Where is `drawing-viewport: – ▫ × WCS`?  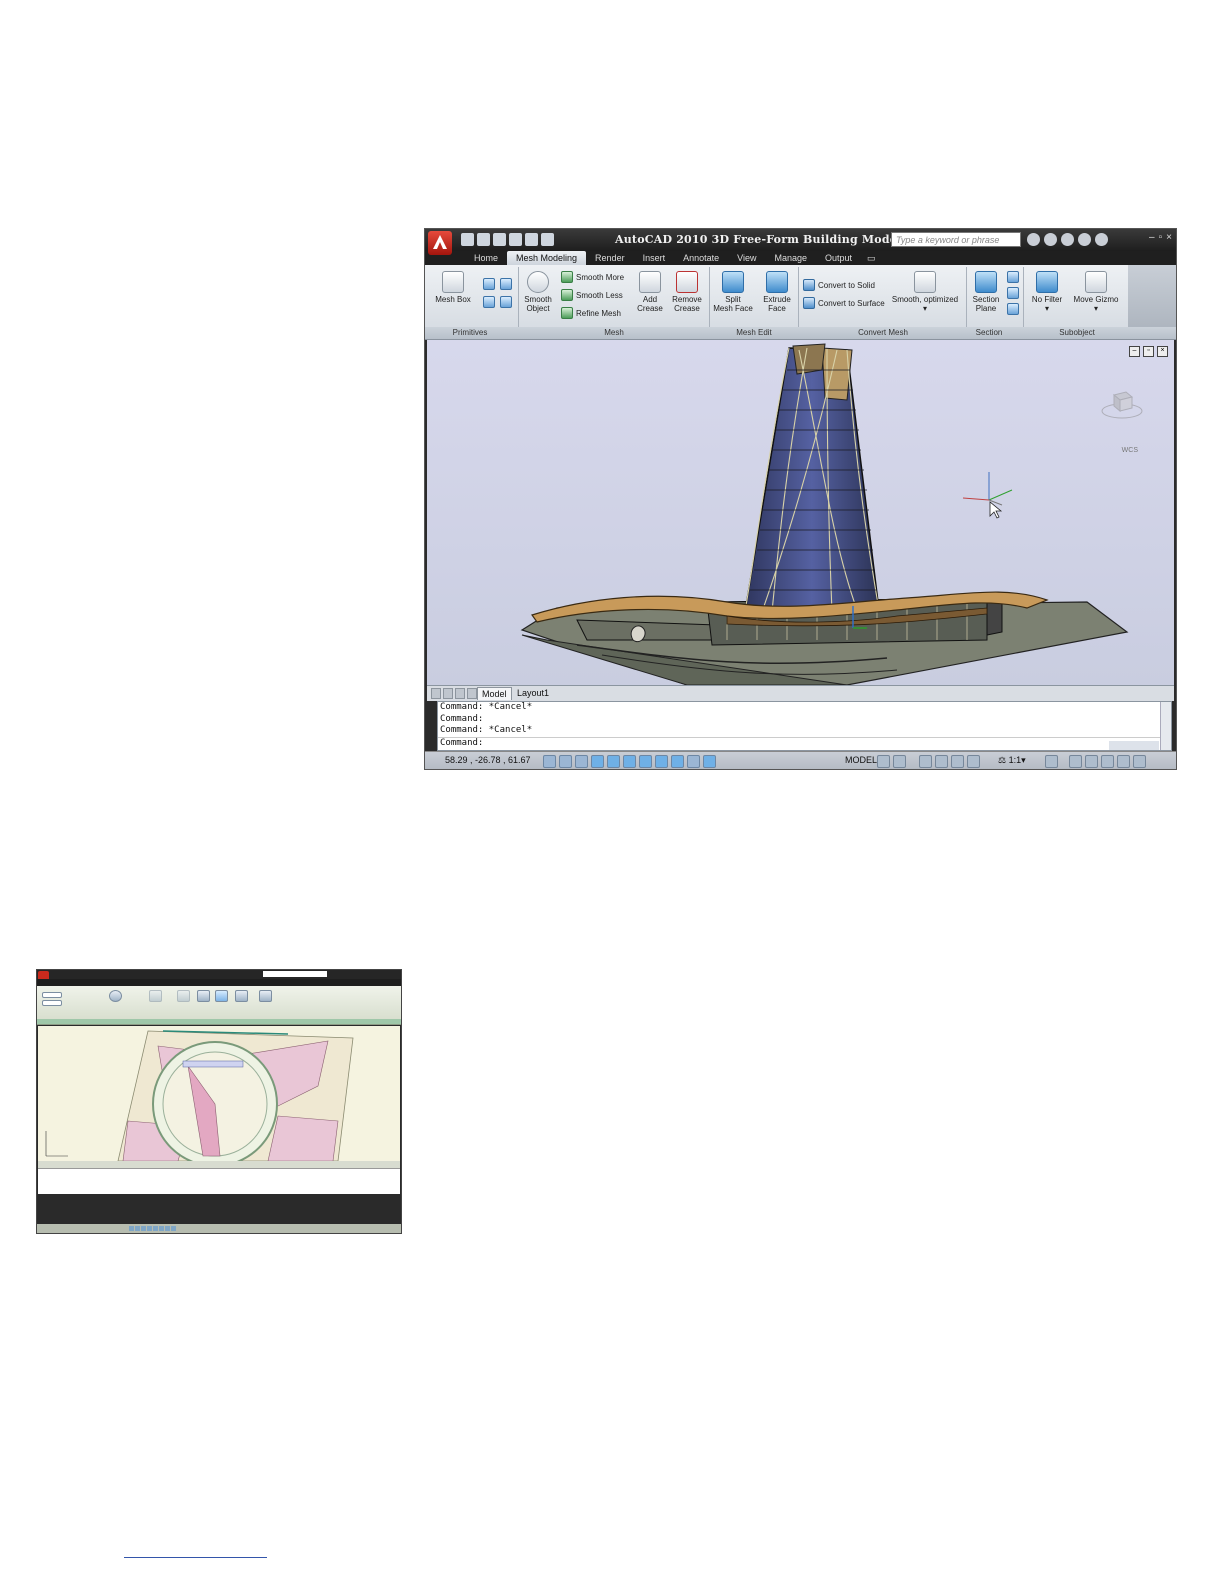 drawing-viewport: – ▫ × WCS is located at coordinates (800, 512).